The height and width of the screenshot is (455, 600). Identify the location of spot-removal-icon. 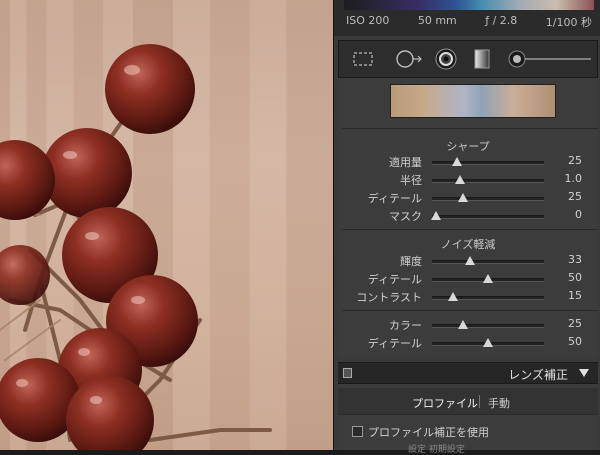
(409, 59).